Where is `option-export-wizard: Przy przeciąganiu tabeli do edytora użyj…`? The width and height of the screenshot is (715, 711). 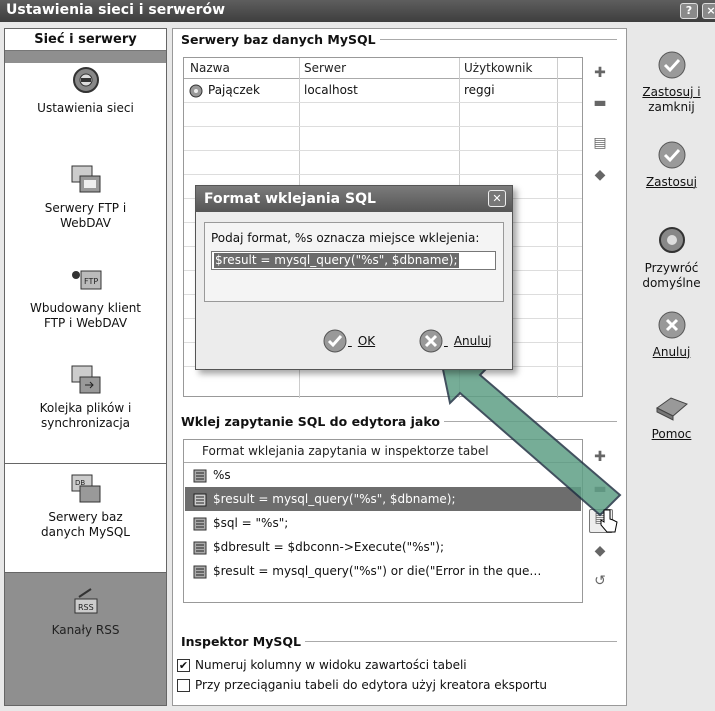
option-export-wizard: Przy przeciąganiu tabeli do edytora użyj… is located at coordinates (397, 686).